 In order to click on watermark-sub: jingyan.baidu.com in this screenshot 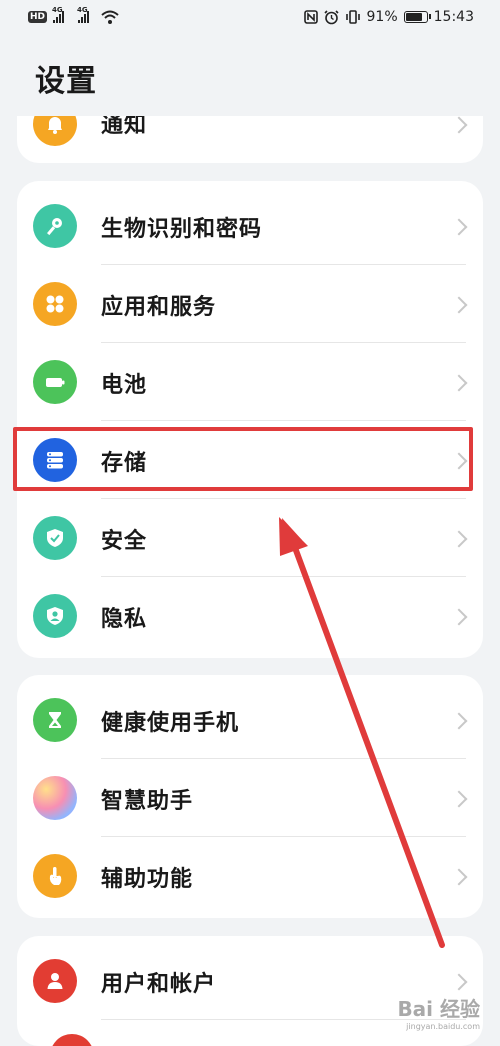, I will do `click(443, 1026)`.